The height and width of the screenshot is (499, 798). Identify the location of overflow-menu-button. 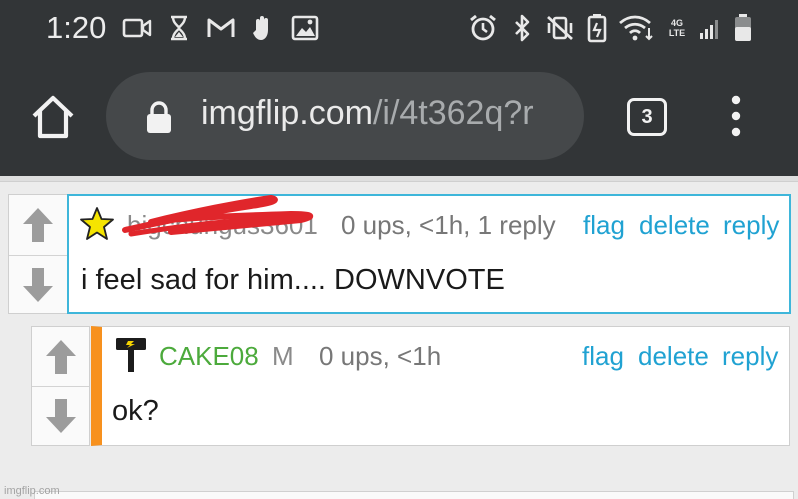
(736, 116).